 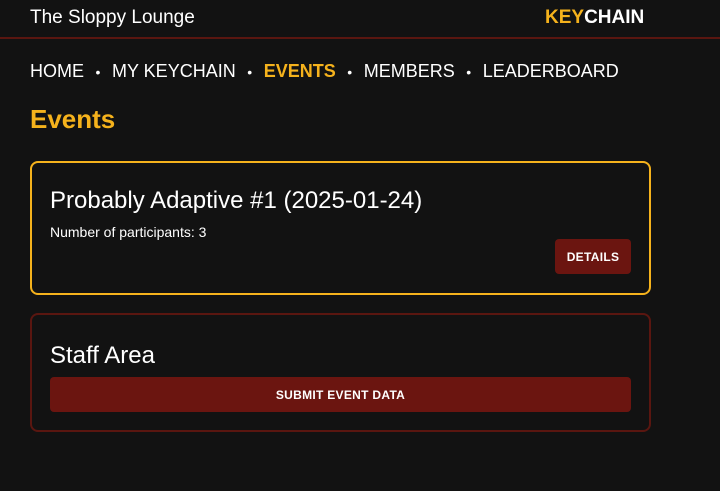 What do you see at coordinates (112, 18) in the screenshot?
I see `site-title: The Sloppy Lounge` at bounding box center [112, 18].